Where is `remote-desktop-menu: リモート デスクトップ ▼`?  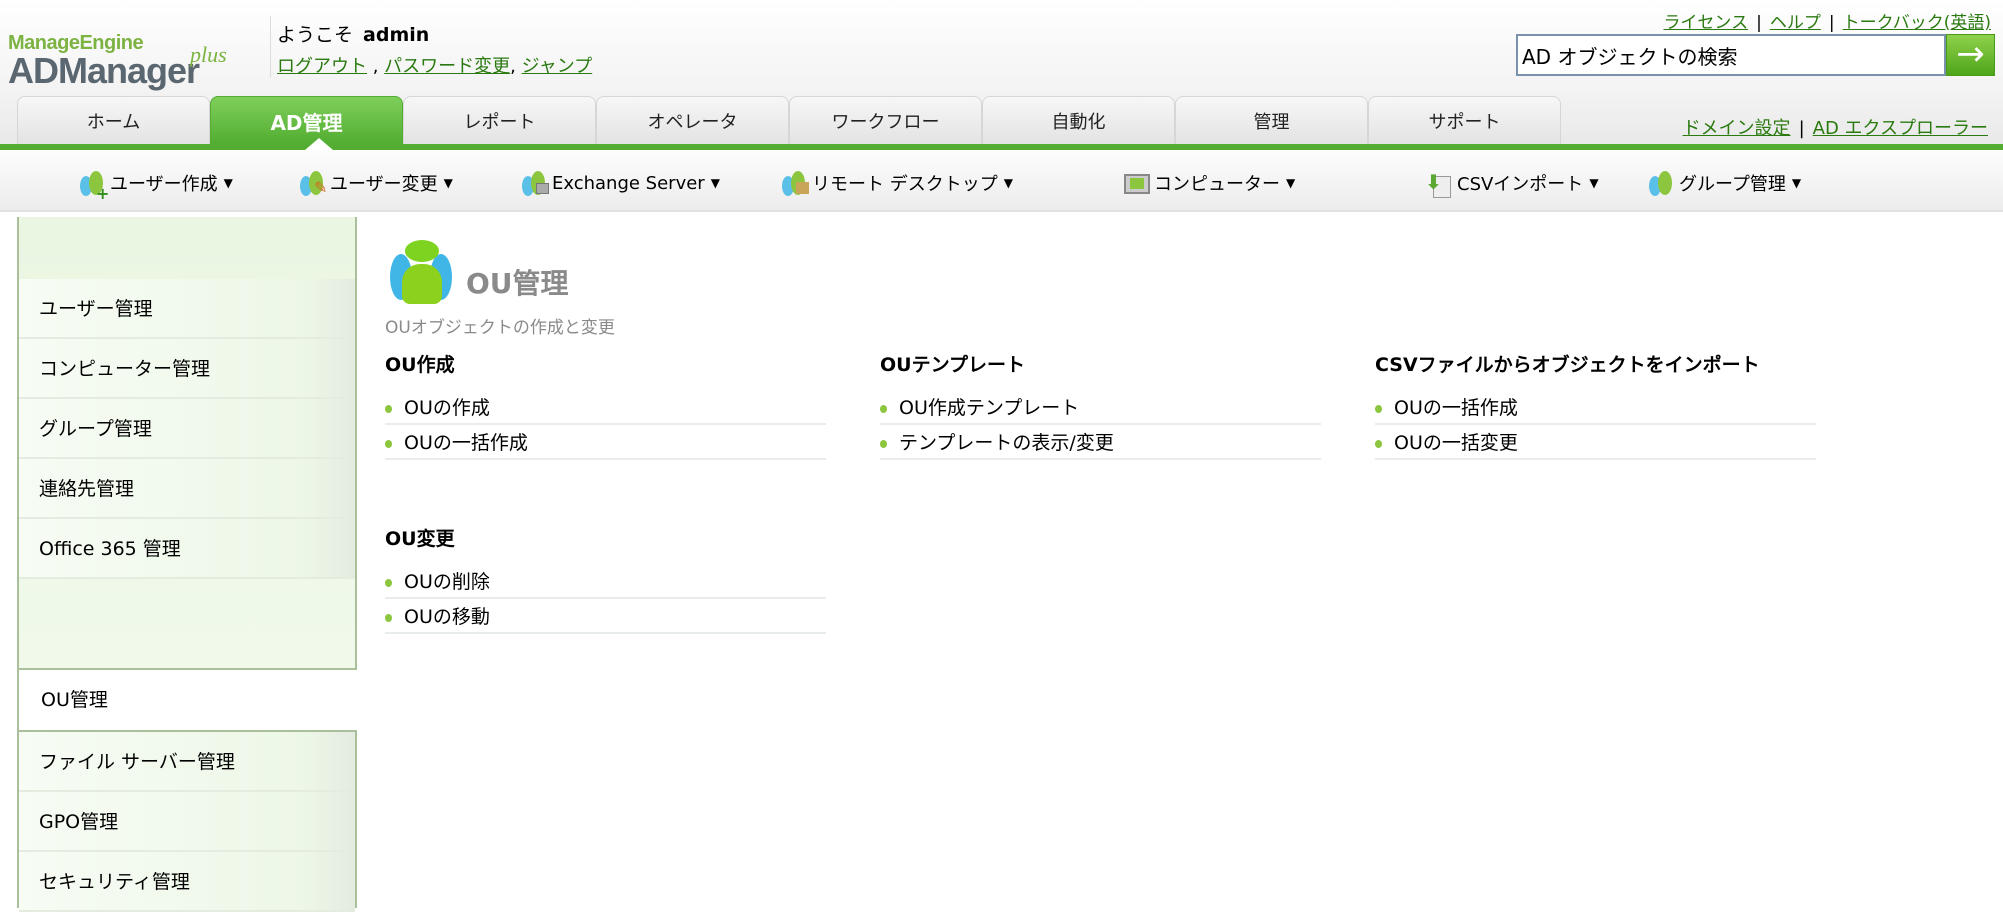 remote-desktop-menu: リモート デスクトップ ▼ is located at coordinates (896, 183).